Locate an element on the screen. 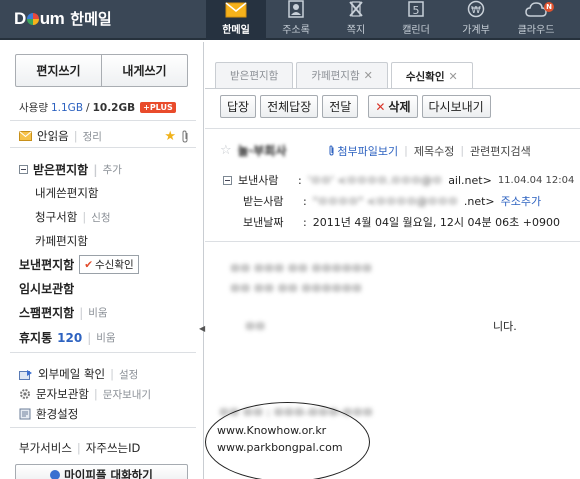 This screenshot has width=580, height=479. app-label: 한메일 is located at coordinates (236, 30).